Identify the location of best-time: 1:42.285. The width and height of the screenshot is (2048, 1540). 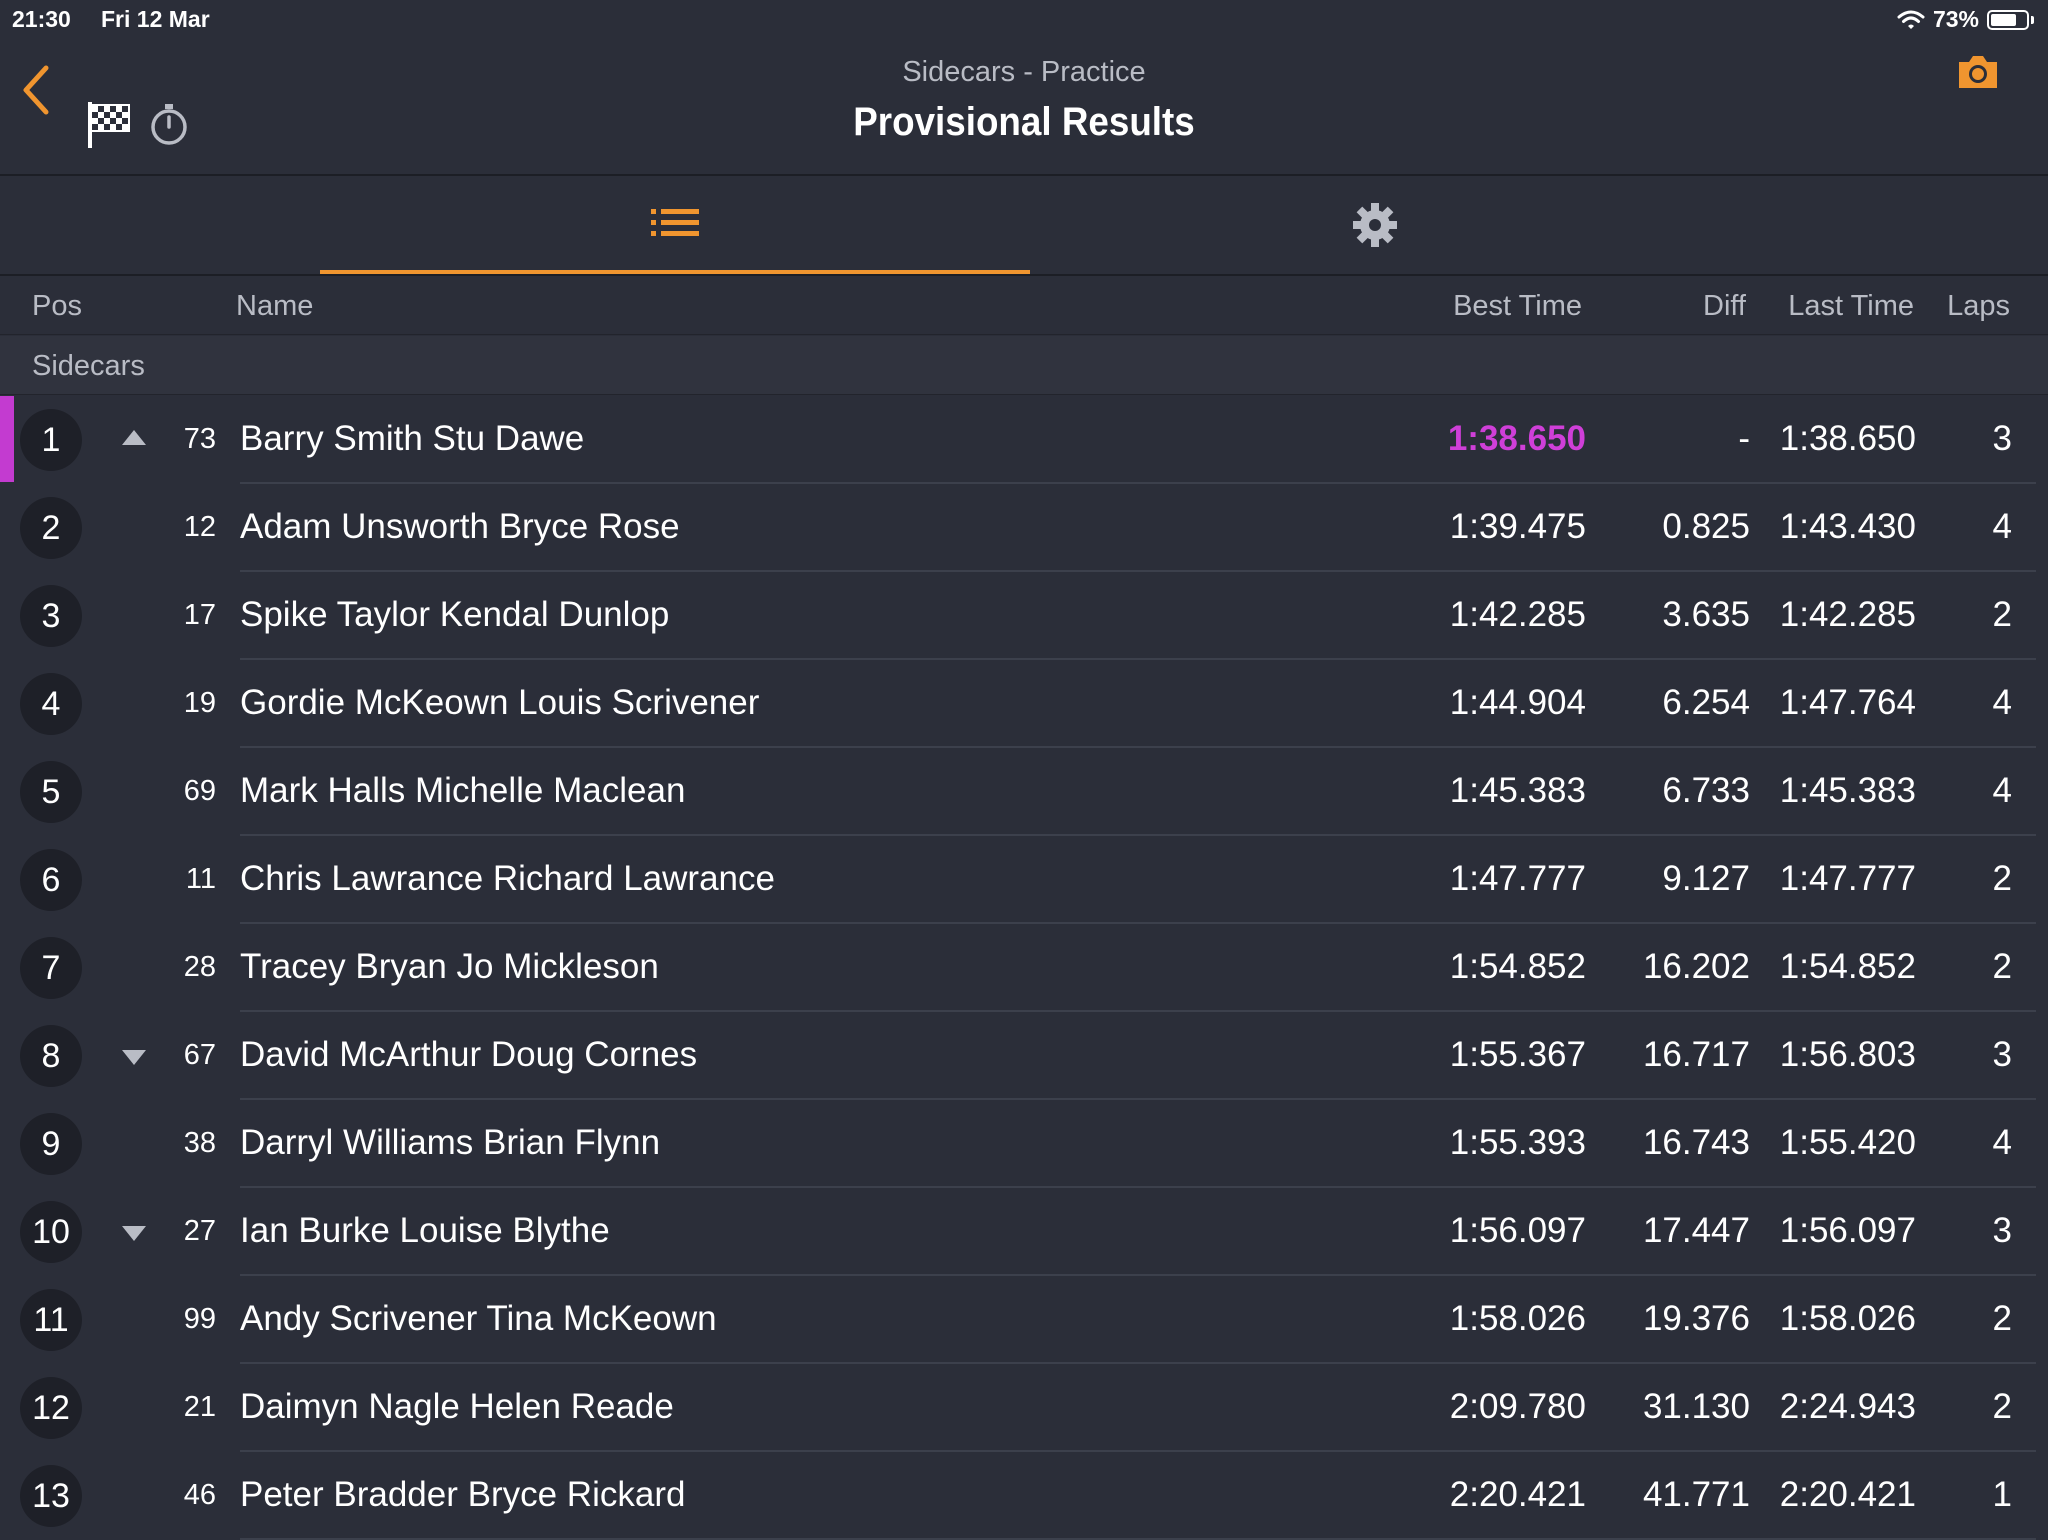
(1517, 614).